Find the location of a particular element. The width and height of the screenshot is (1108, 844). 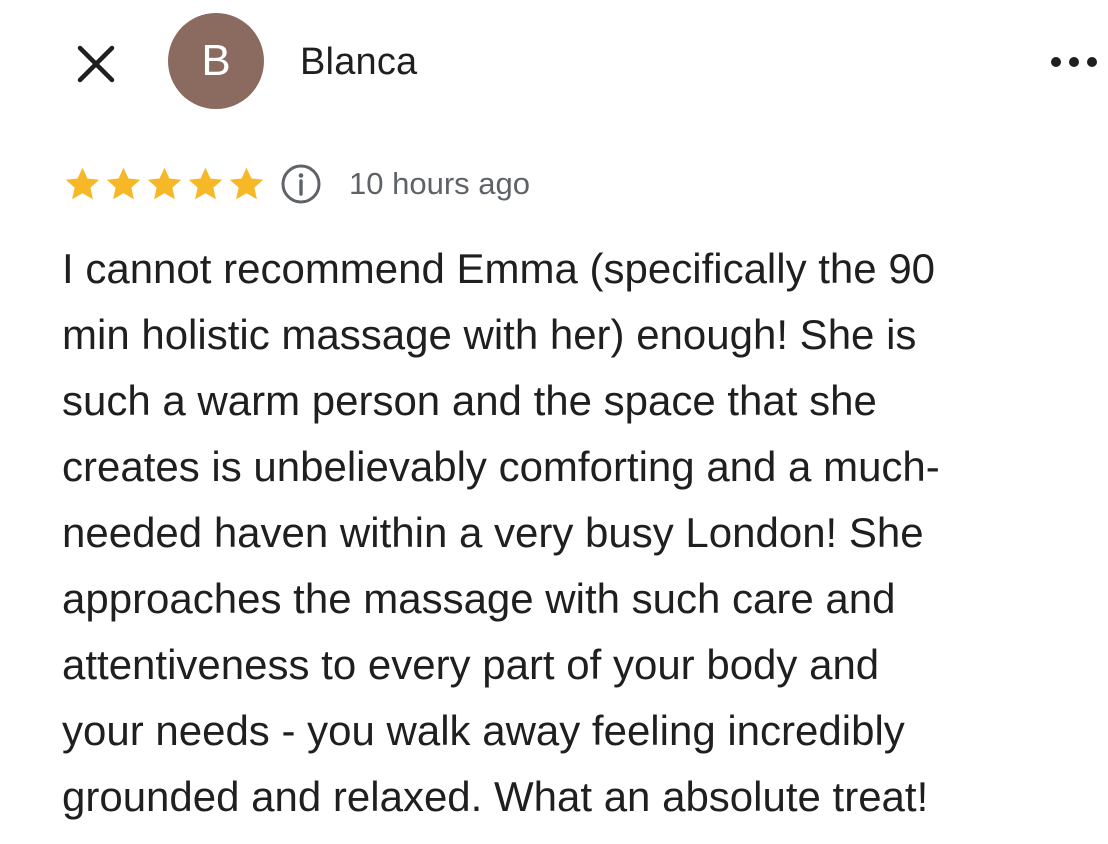

reviewer-name: Blanca is located at coordinates (358, 62).